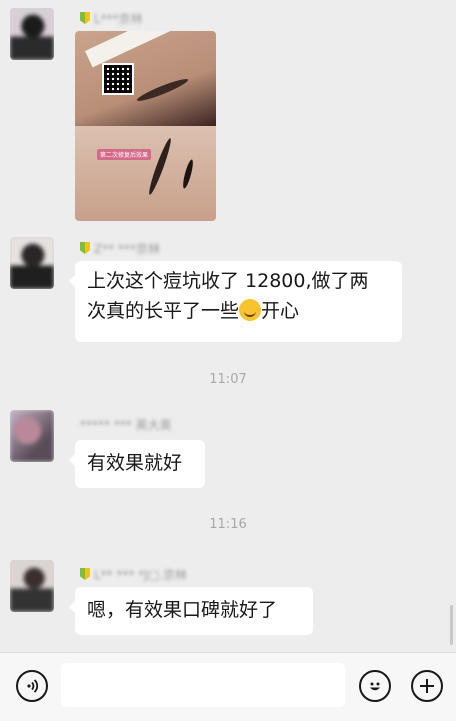 The image size is (456, 721). I want to click on sender-name: L** *** *J□.京林, so click(133, 574).